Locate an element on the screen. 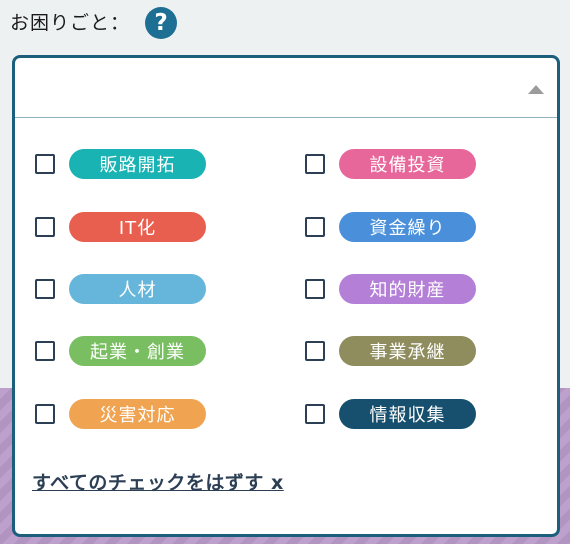 This screenshot has height=544, width=570. option-tag: 情報収集 is located at coordinates (407, 414).